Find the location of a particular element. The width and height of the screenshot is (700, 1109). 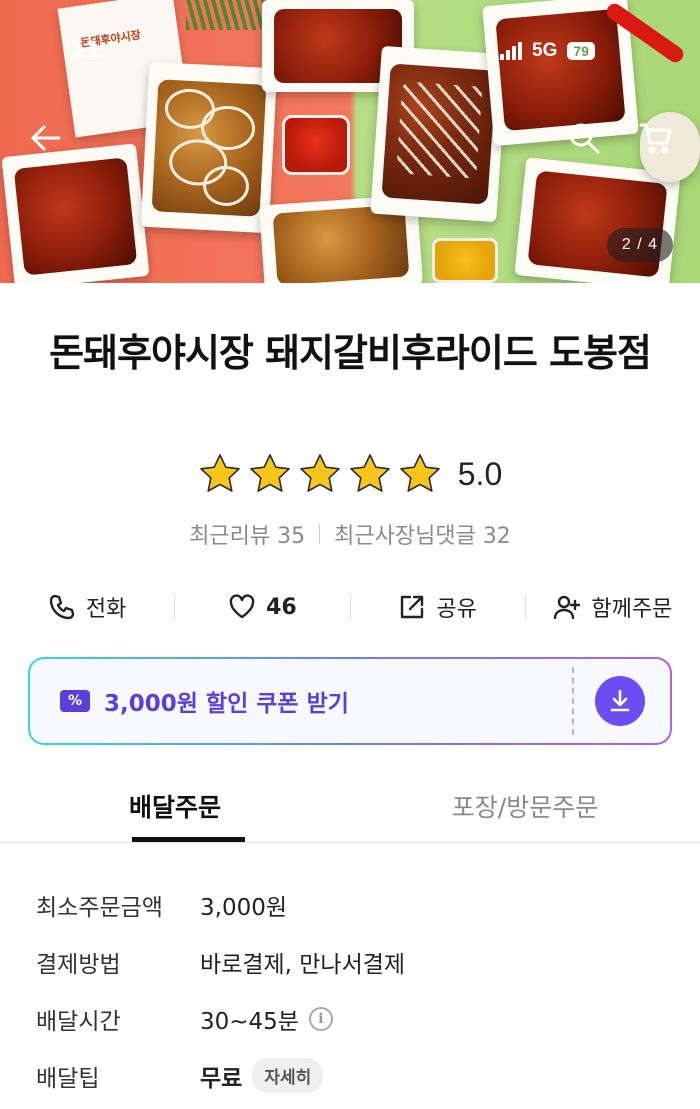

status-indicators: 5G 79 is located at coordinates (547, 51).